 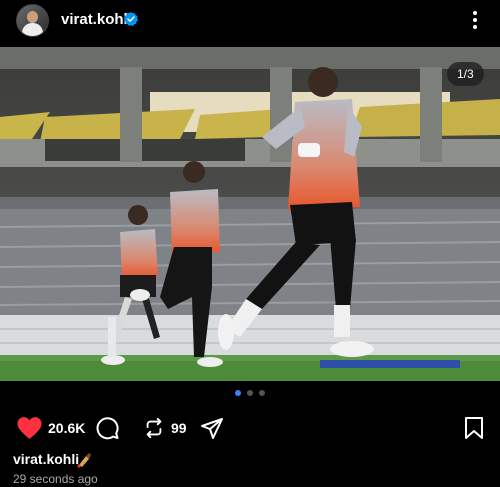 What do you see at coordinates (154, 428) in the screenshot?
I see `repost-icon` at bounding box center [154, 428].